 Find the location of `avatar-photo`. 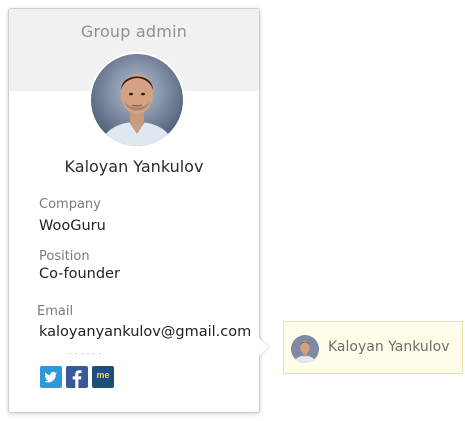

avatar-photo is located at coordinates (137, 100).